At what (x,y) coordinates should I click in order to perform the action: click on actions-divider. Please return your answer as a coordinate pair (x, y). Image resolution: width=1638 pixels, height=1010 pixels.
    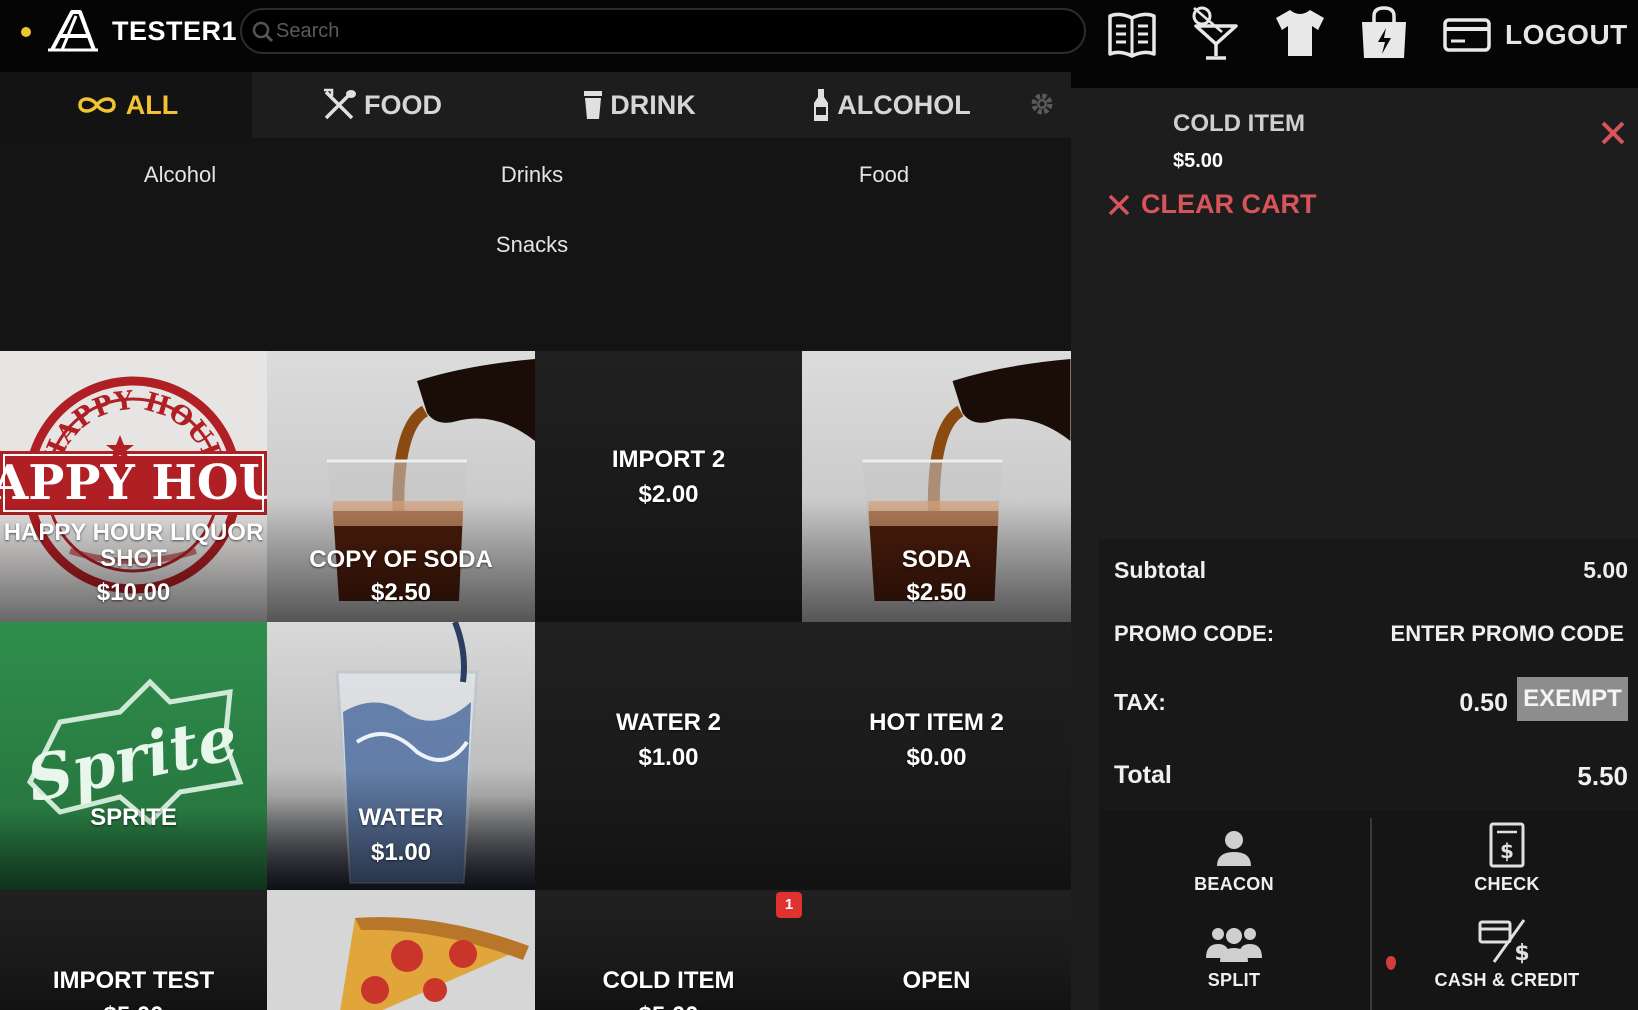
    Looking at the image, I should click on (1371, 914).